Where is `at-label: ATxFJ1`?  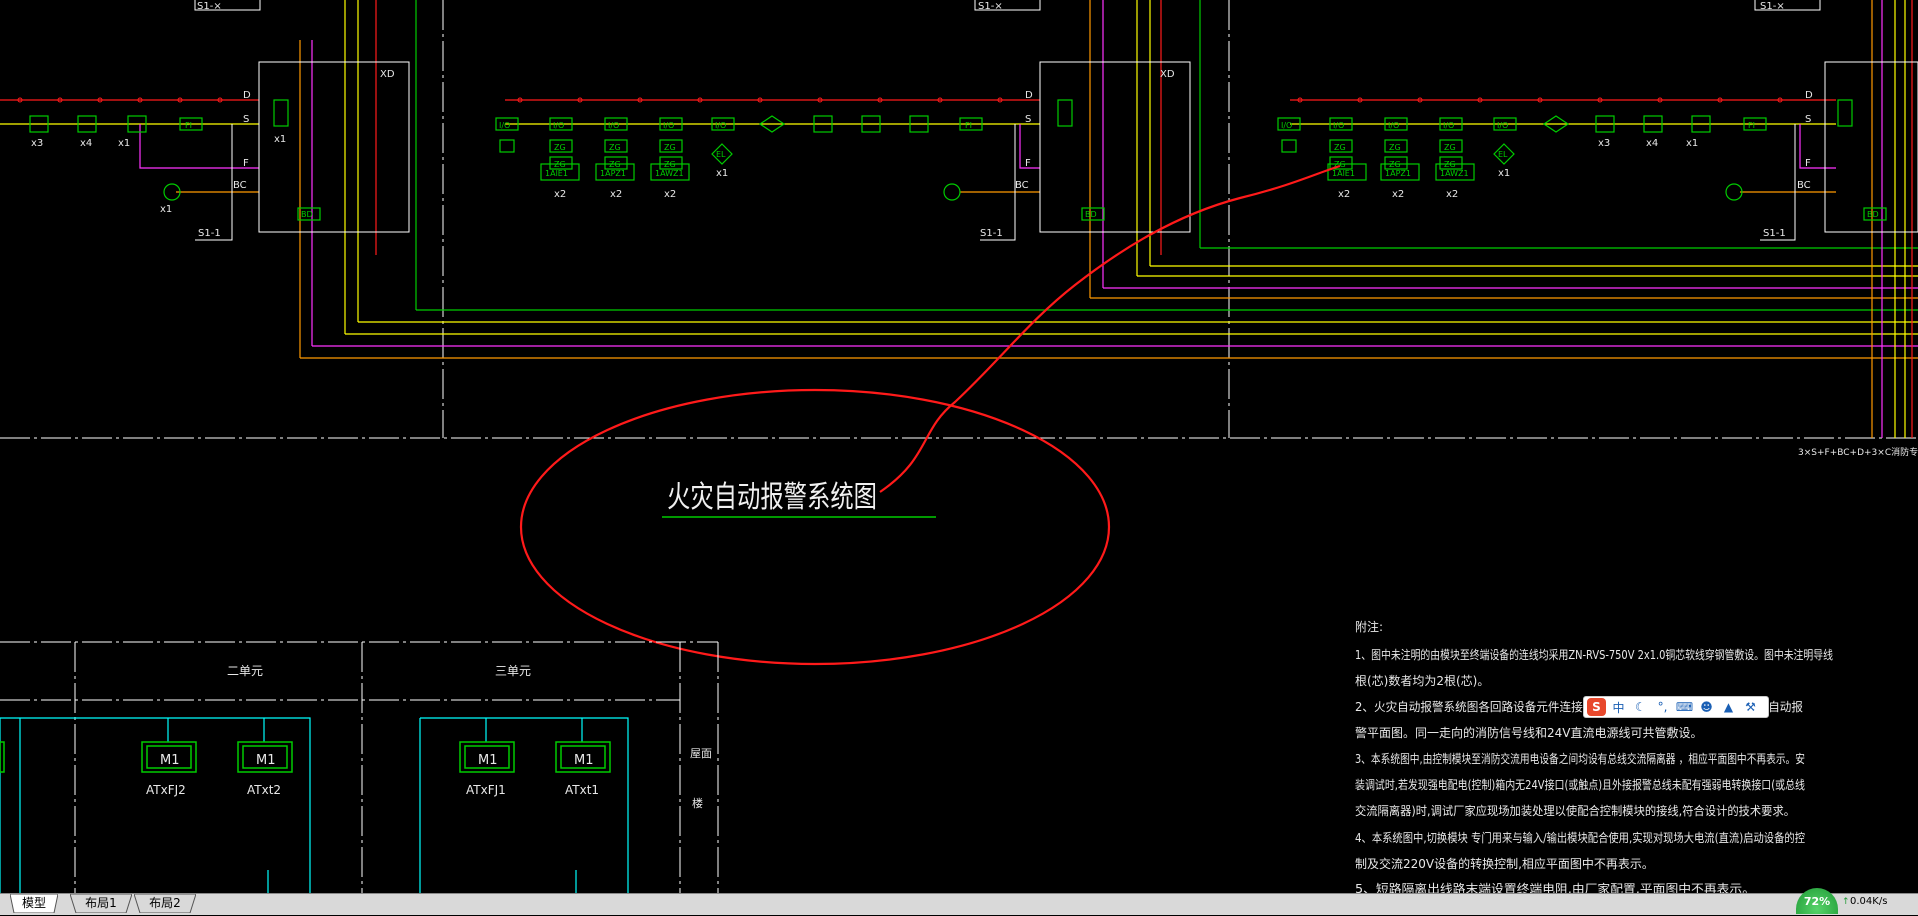
at-label: ATxFJ1 is located at coordinates (486, 790).